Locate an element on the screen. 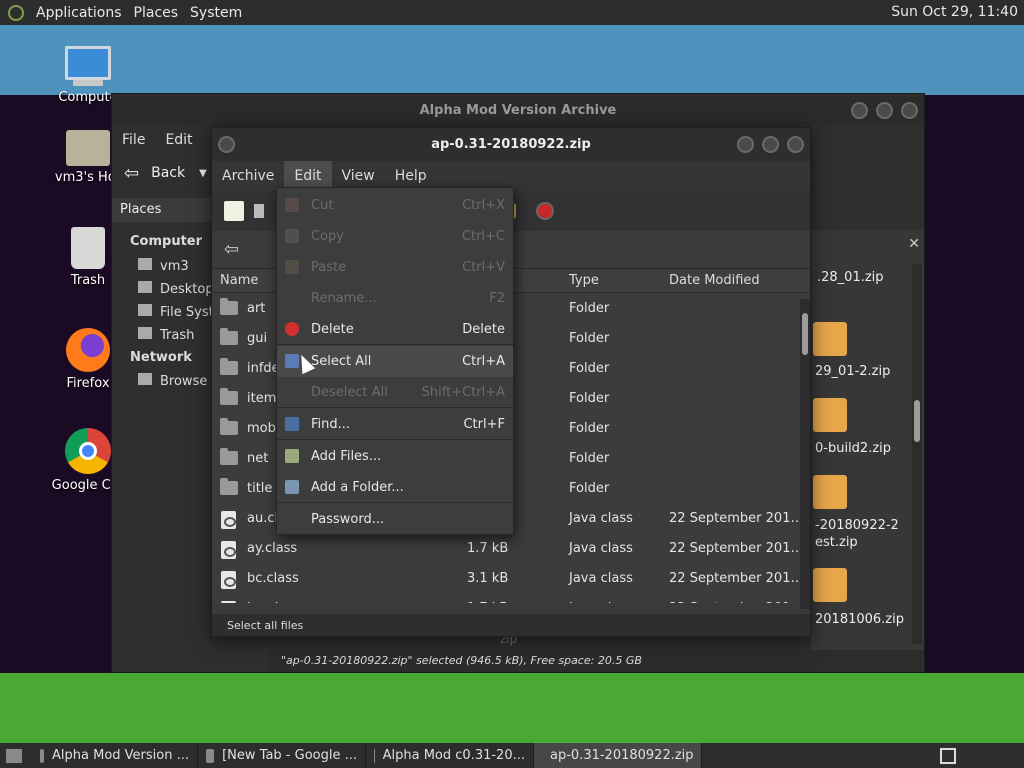  window-title: Alpha Mod Version Archive is located at coordinates (518, 110).